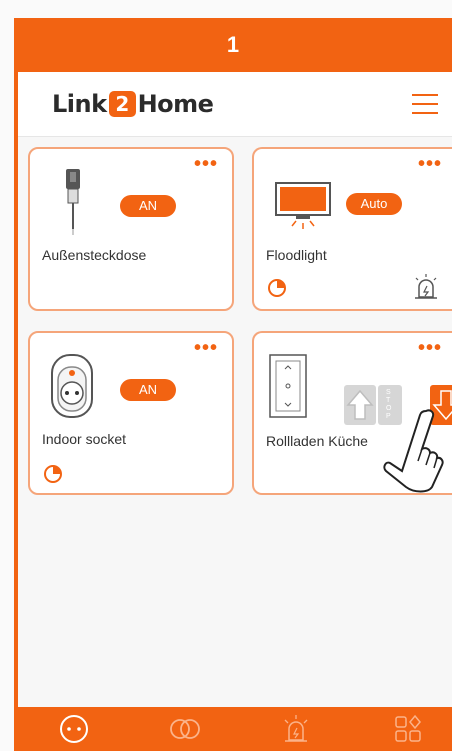 Image resolution: width=452 pixels, height=751 pixels. Describe the element at coordinates (131, 229) in the screenshot. I see `device-card-outdoor-socket: ••• AN Außensteckdose` at that location.